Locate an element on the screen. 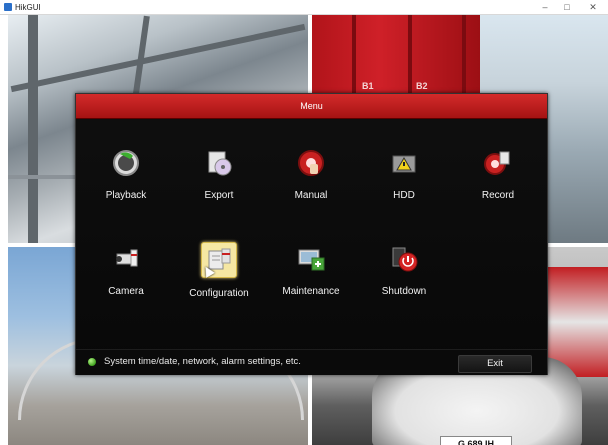  menu-item-label: Camera is located at coordinates (126, 291).